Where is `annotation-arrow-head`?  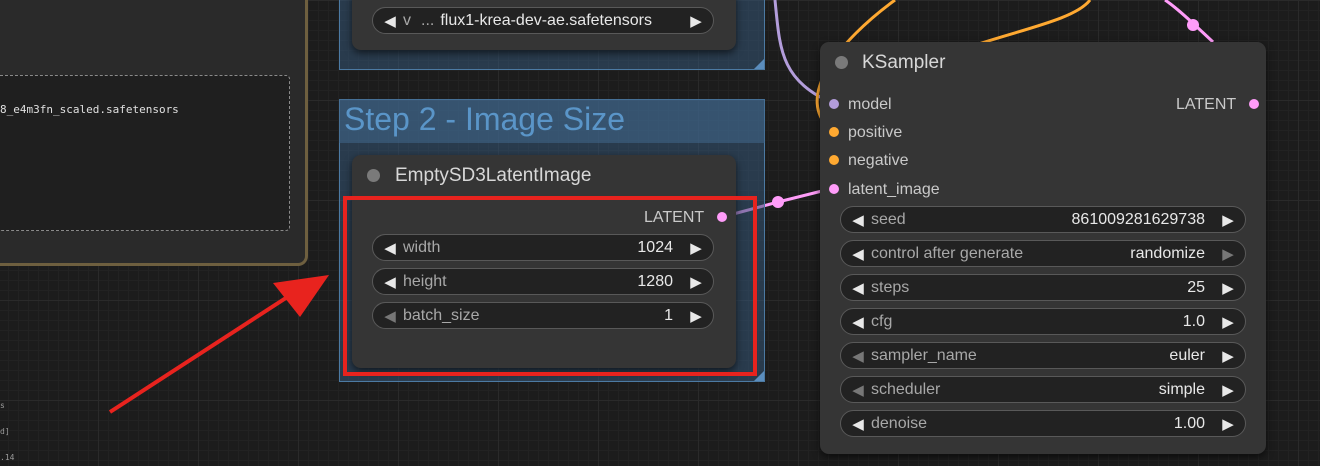
annotation-arrow-head is located at coordinates (301, 296).